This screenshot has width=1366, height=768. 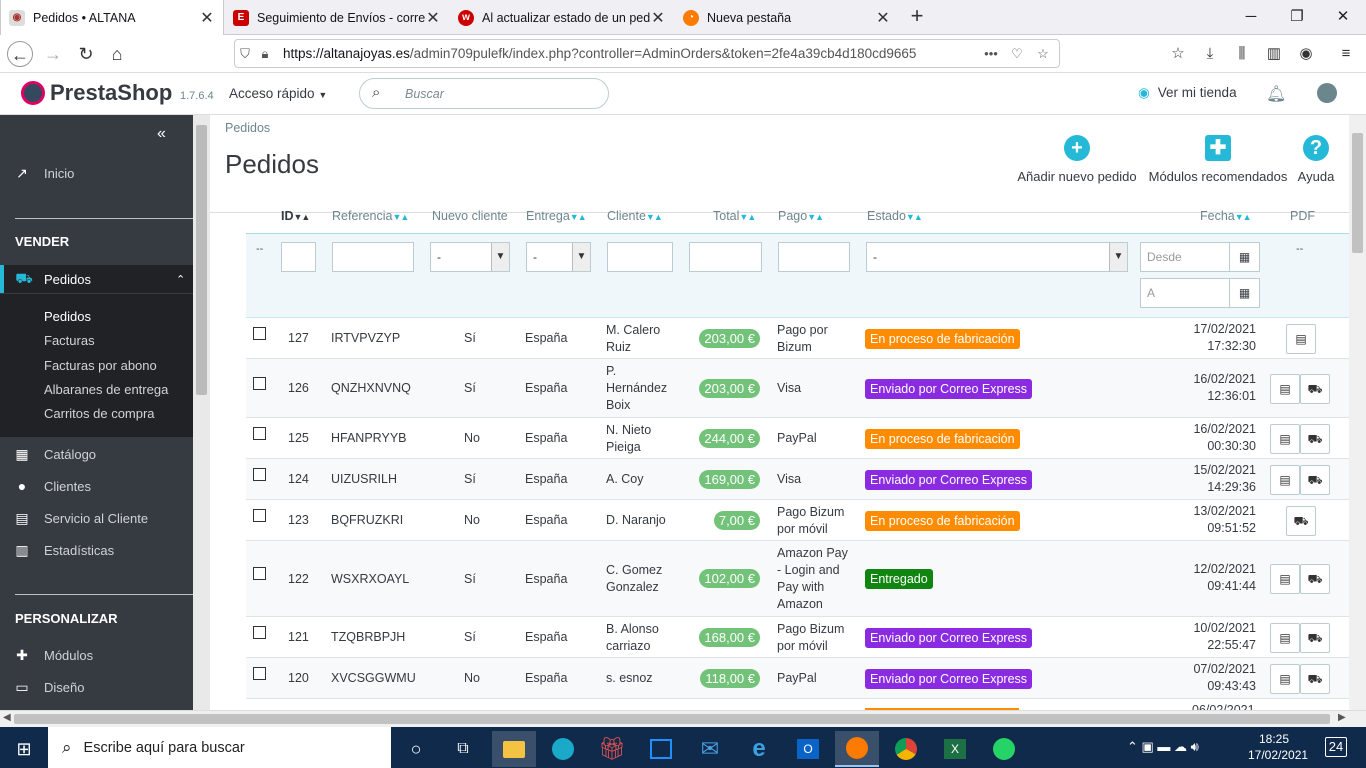 What do you see at coordinates (96, 279) in the screenshot?
I see `sidebar-item-pedidos: ⛟ Pedidos ⌃` at bounding box center [96, 279].